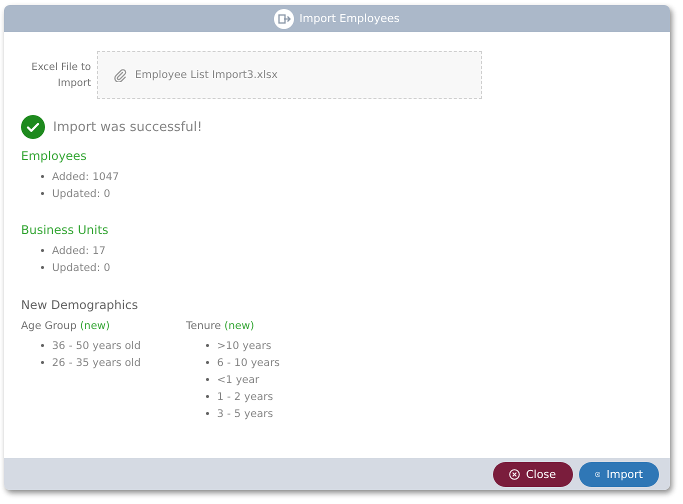 The width and height of the screenshot is (683, 504). I want to click on circle-x-icon, so click(514, 474).